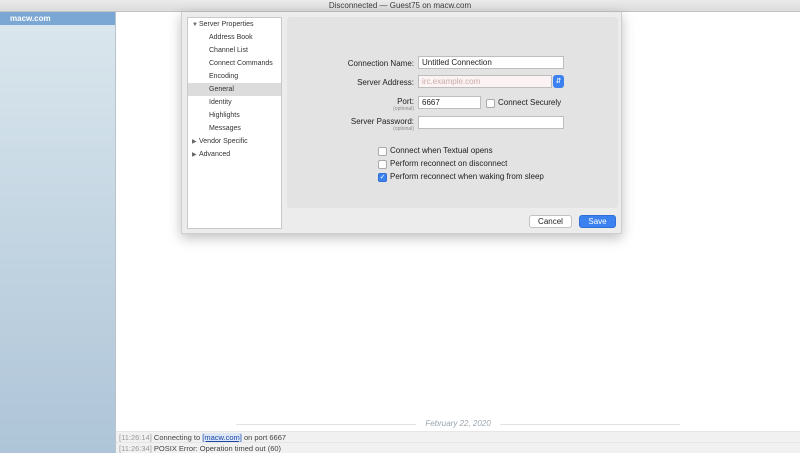 This screenshot has width=800, height=453. I want to click on connect-securely-checkbox, so click(490, 103).